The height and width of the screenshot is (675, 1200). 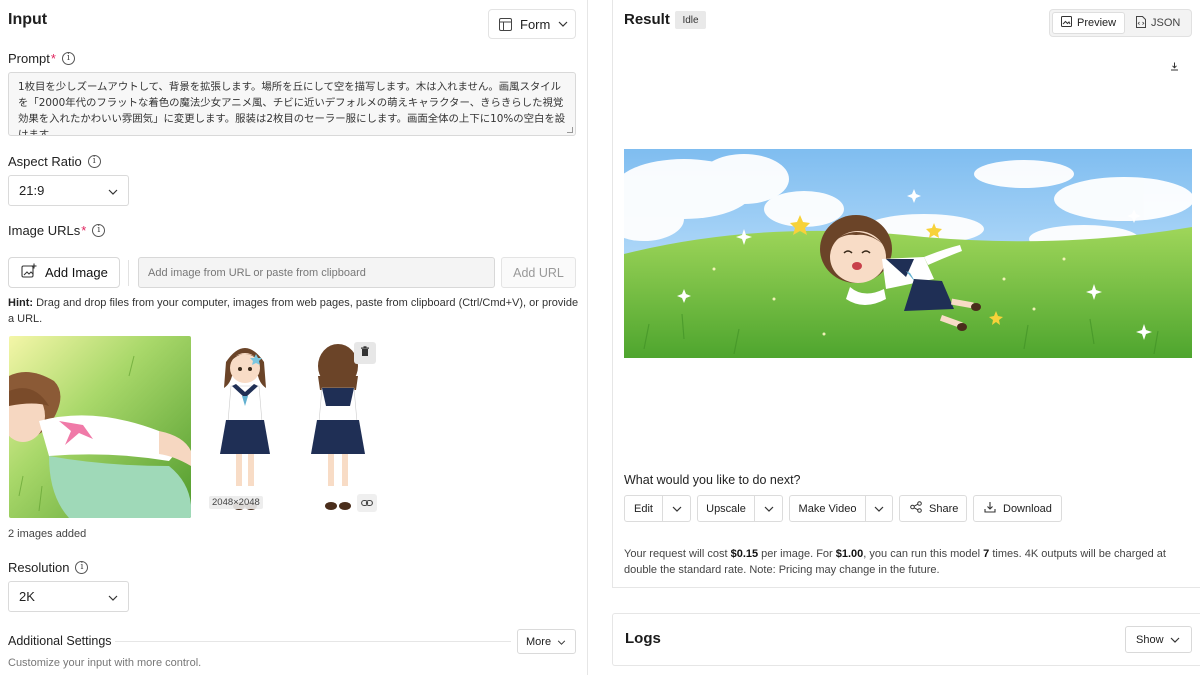 I want to click on show-logs-button: Show, so click(x=1158, y=639).